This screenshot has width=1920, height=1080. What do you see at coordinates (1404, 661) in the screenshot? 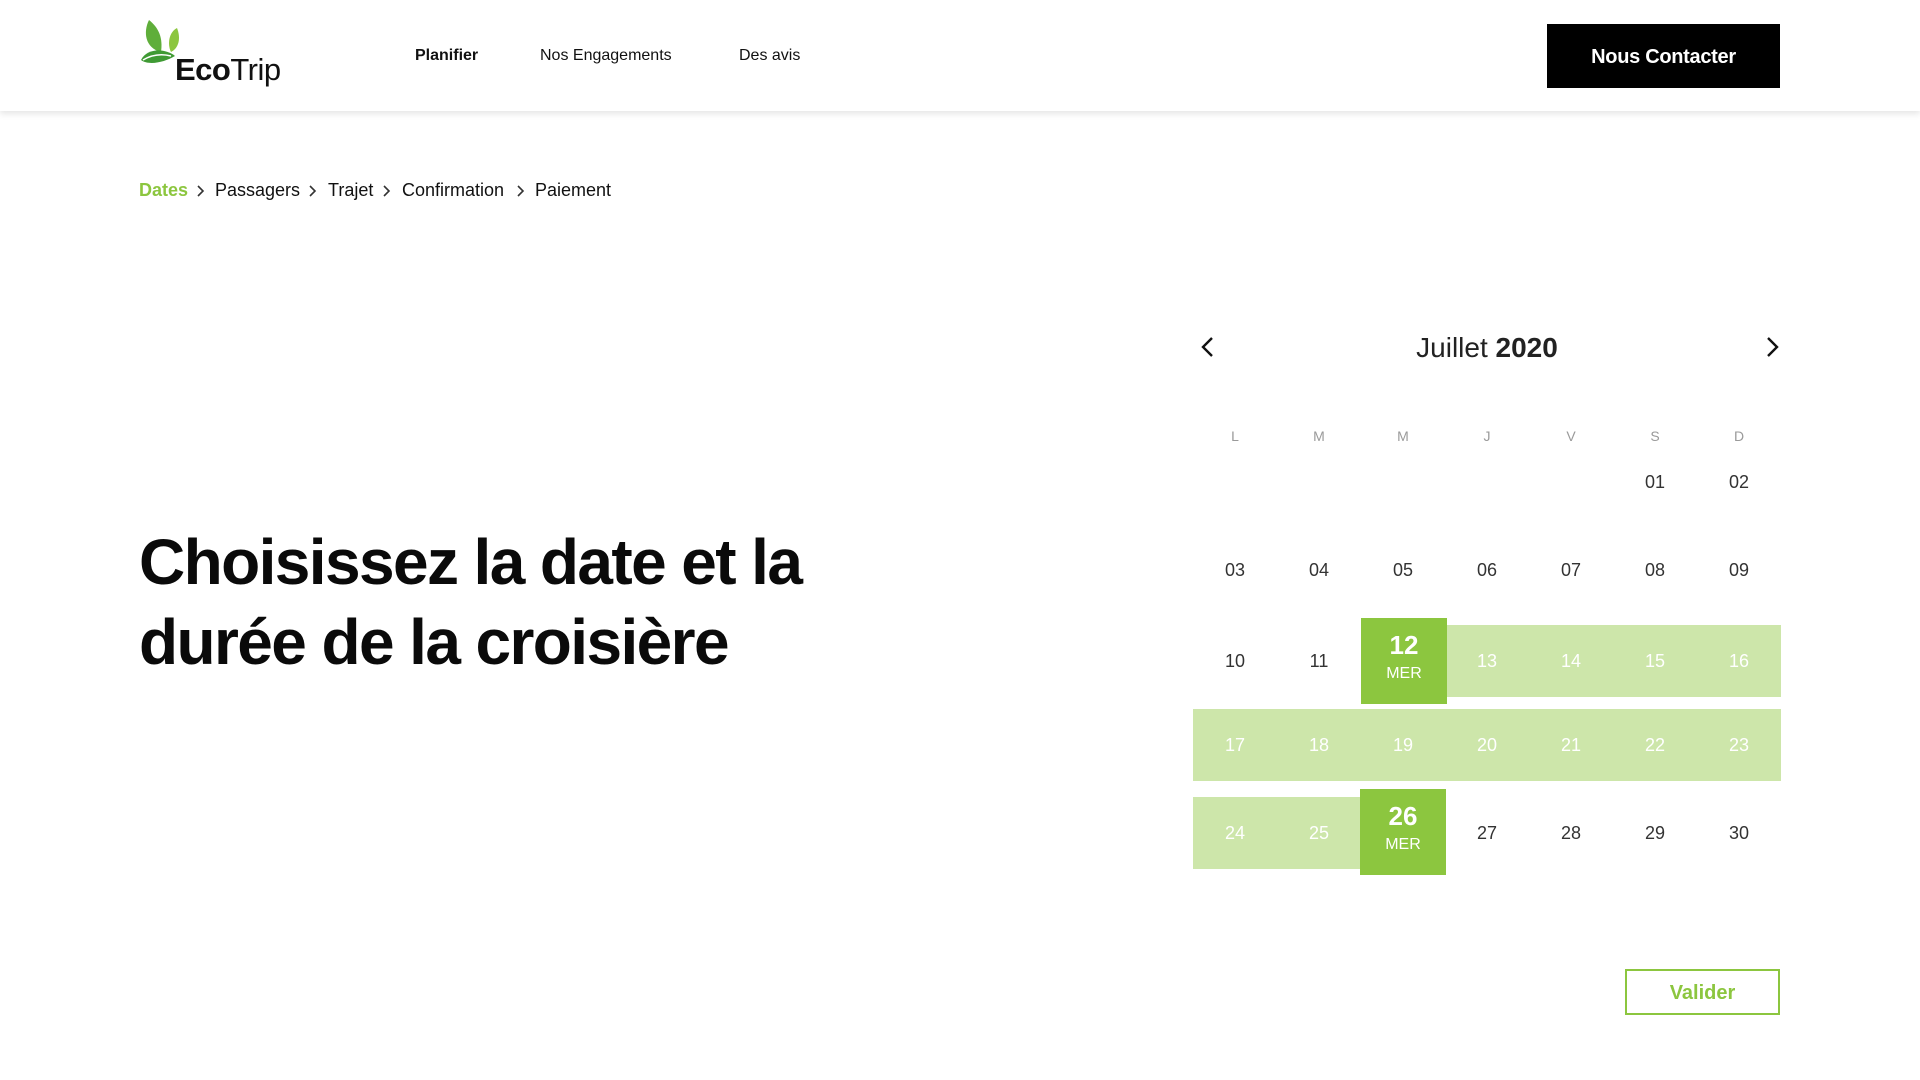
I see `selected-start-day: 12 MER` at bounding box center [1404, 661].